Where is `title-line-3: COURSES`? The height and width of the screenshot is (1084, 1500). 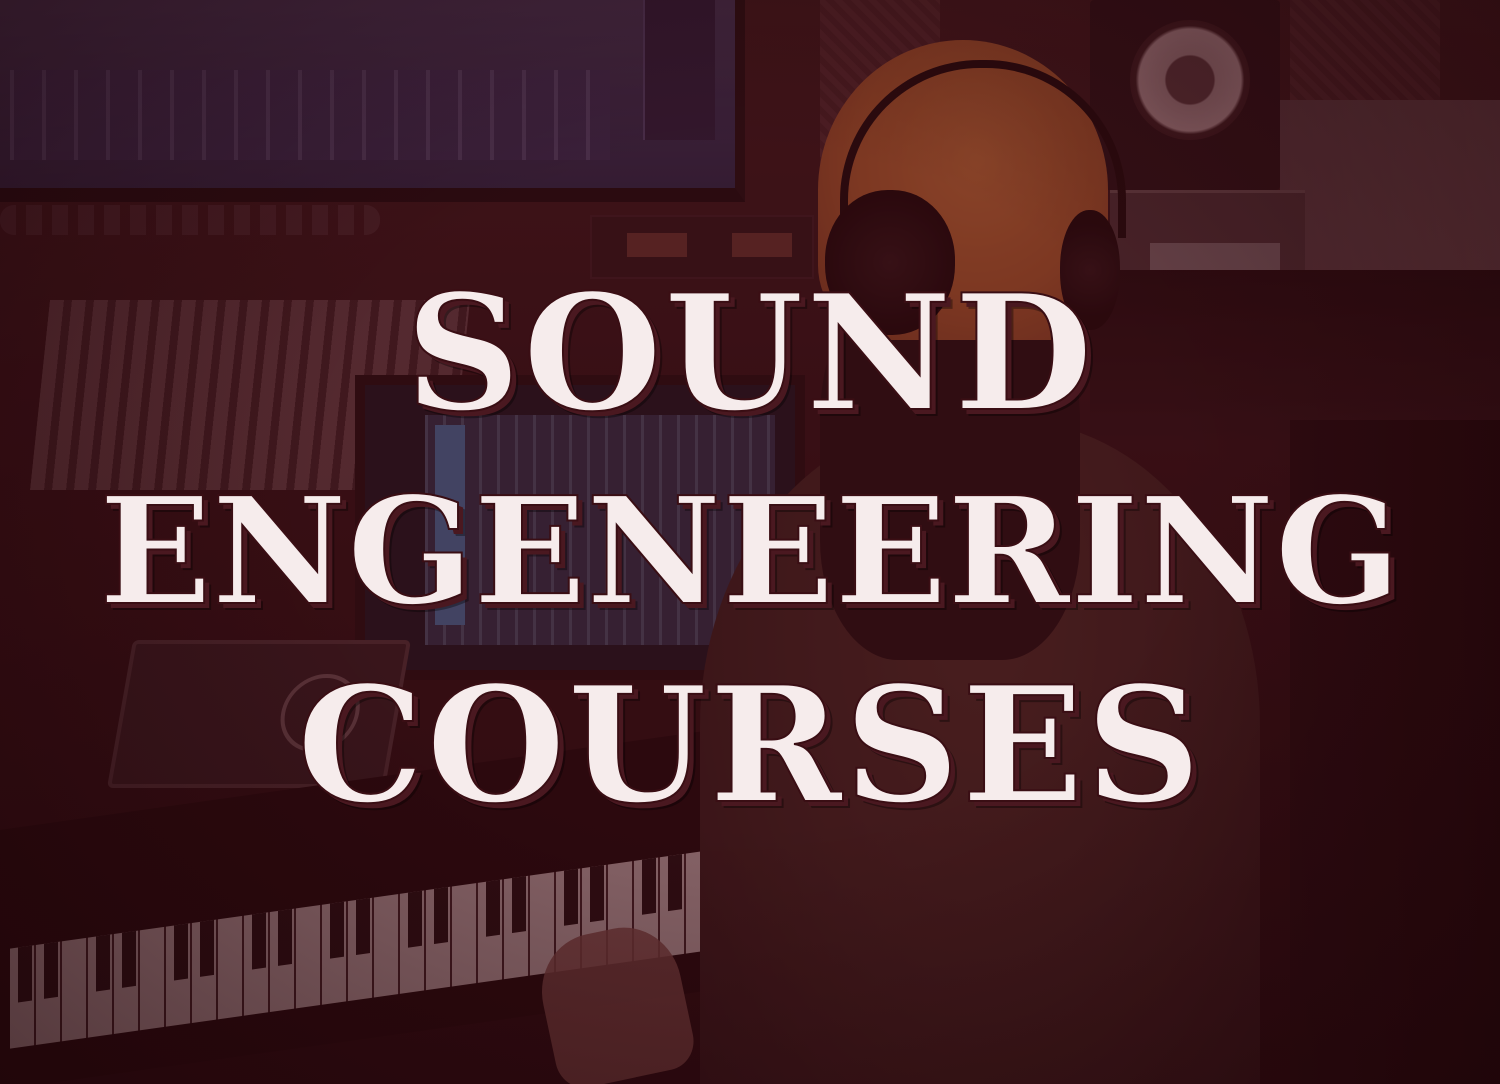
title-line-3: COURSES is located at coordinates (750, 745).